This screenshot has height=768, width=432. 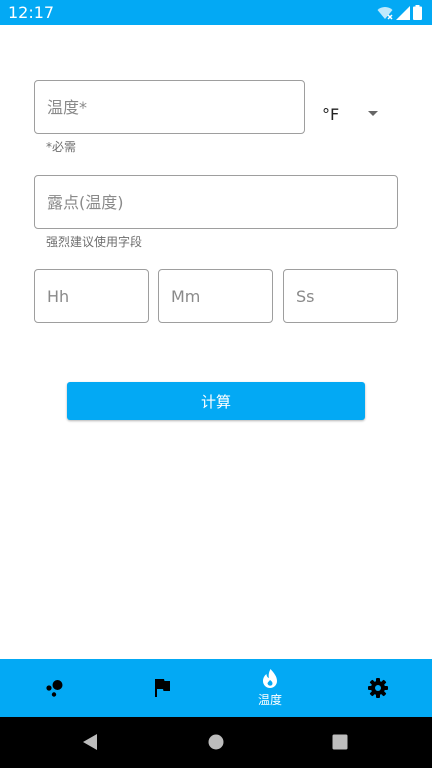 I want to click on bottom-navigation: 温度, so click(x=216, y=688).